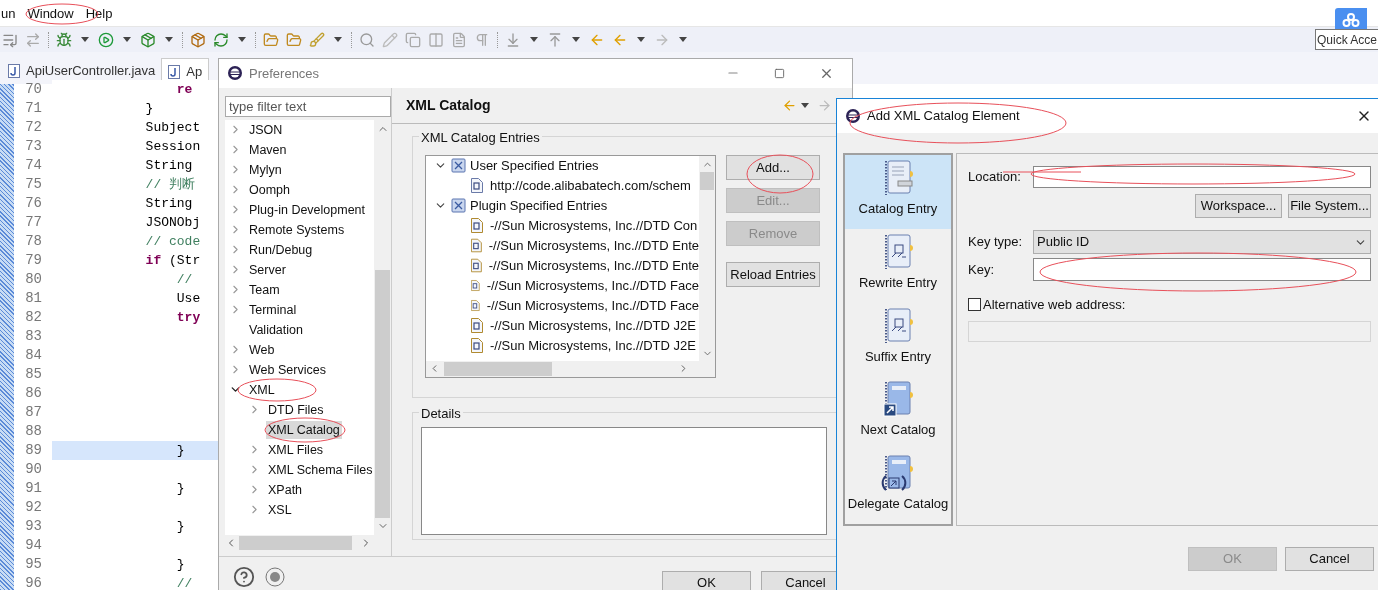 This screenshot has width=1378, height=590. What do you see at coordinates (304, 430) in the screenshot?
I see `tree-item: XML Catalog` at bounding box center [304, 430].